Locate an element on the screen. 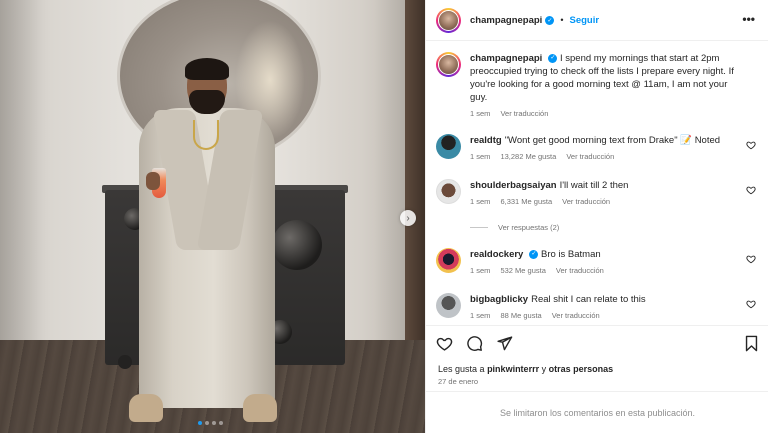  door-frame is located at coordinates (415, 185).